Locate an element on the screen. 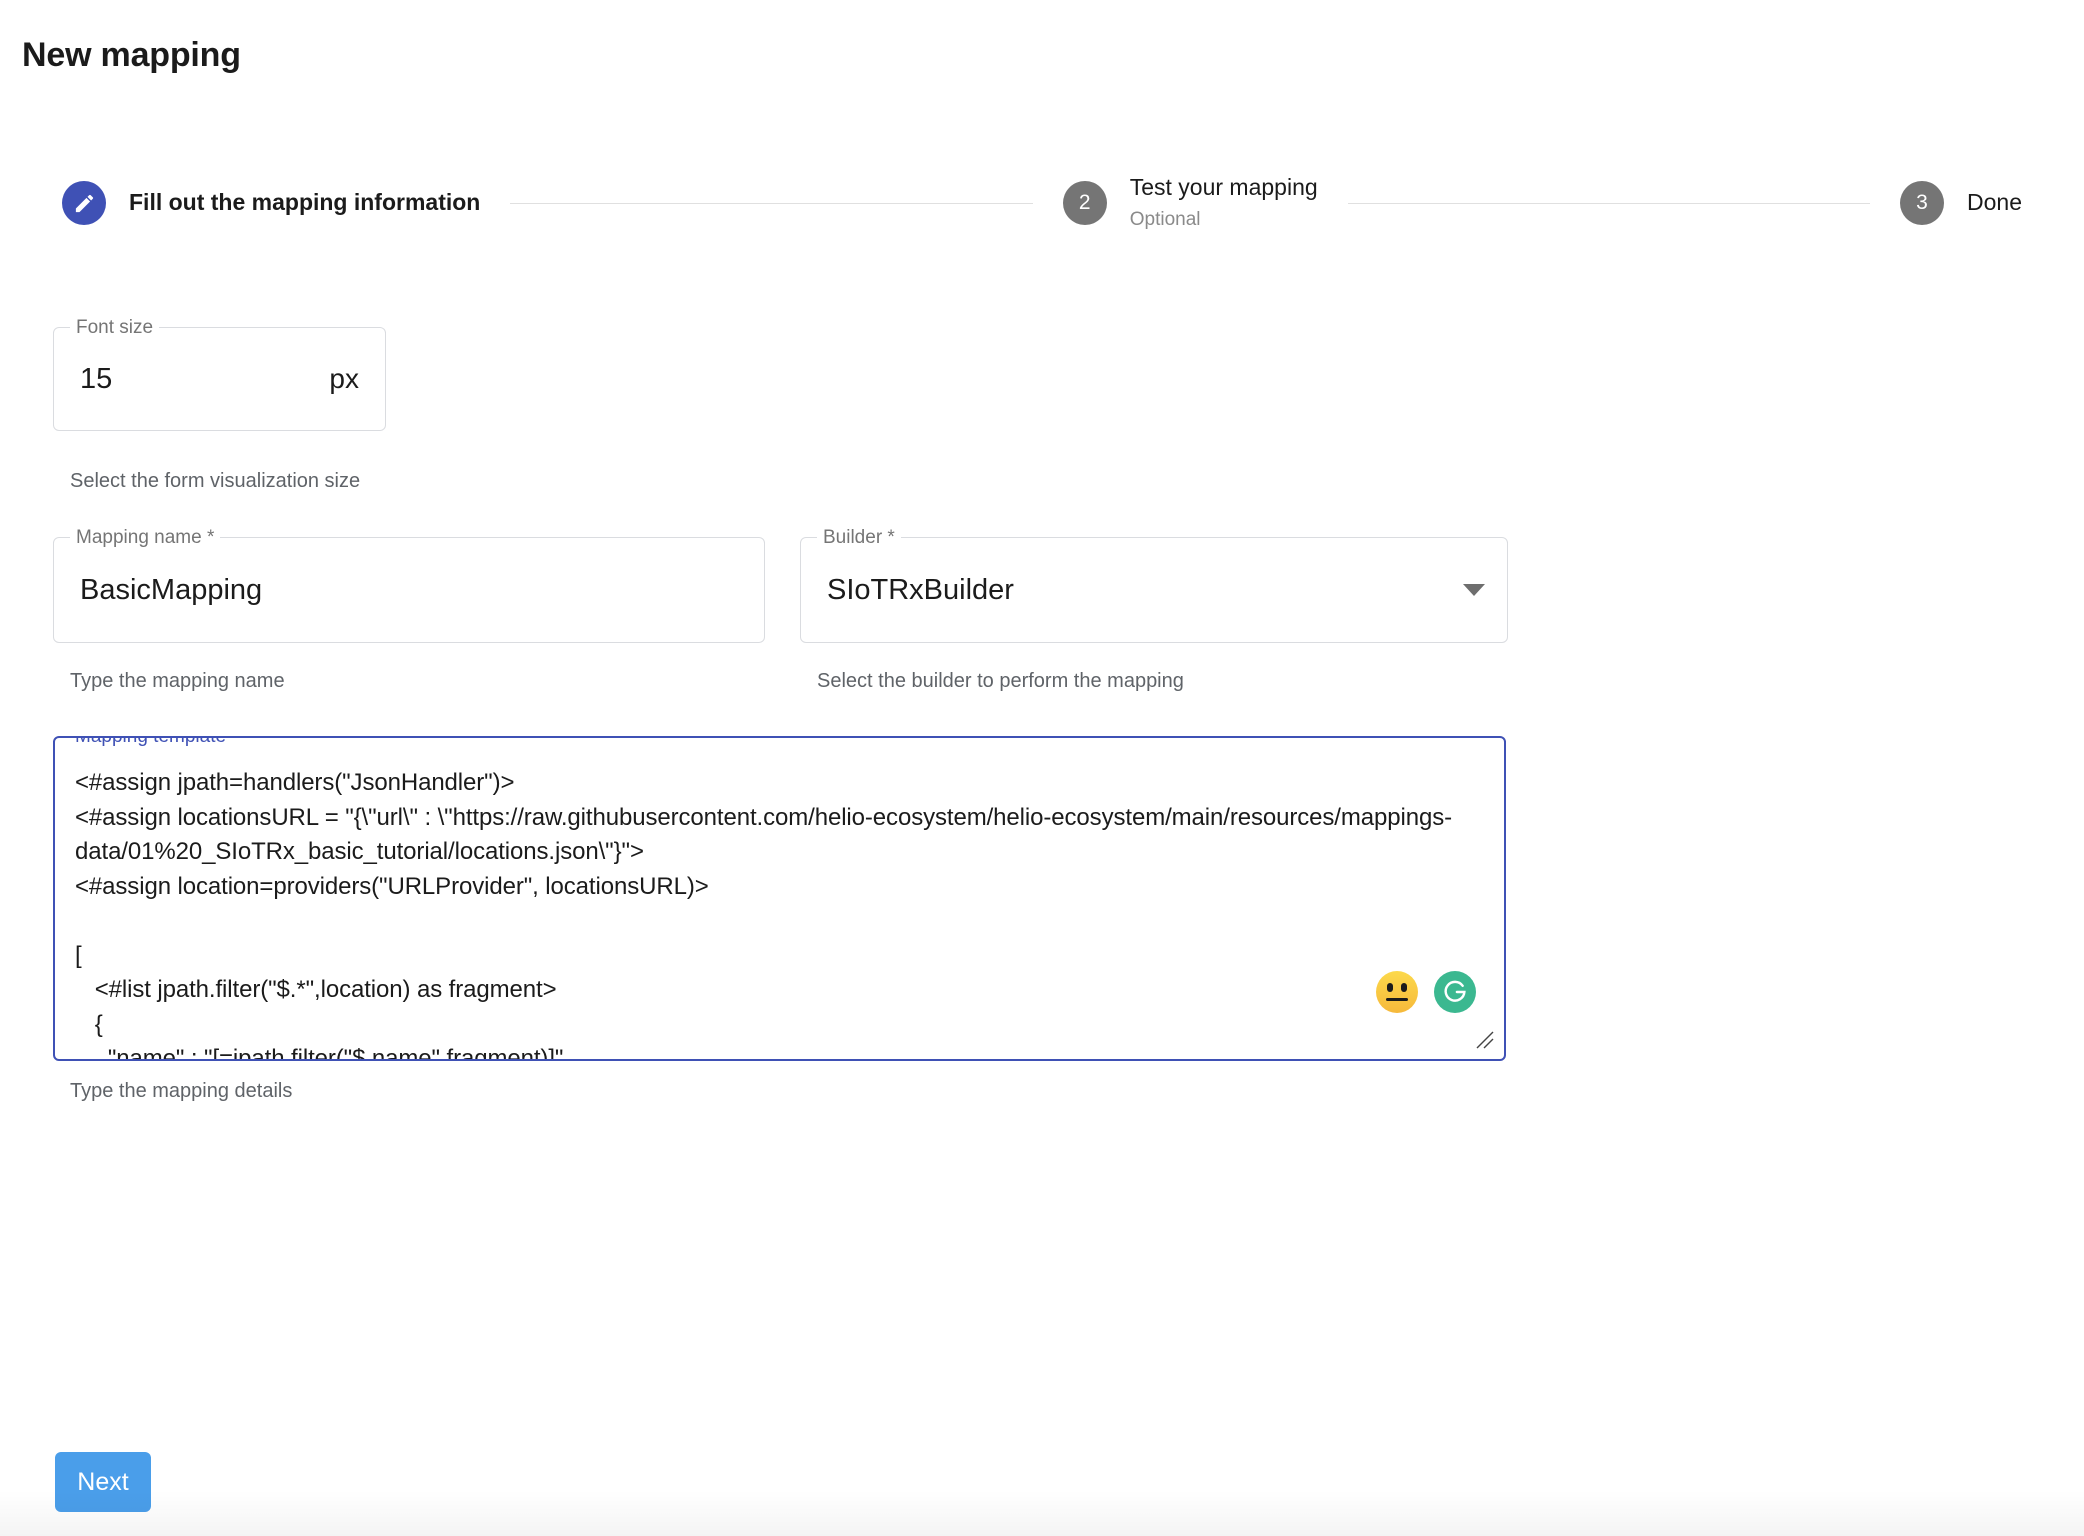  step-1-label: Fill out the mapping information is located at coordinates (305, 202).